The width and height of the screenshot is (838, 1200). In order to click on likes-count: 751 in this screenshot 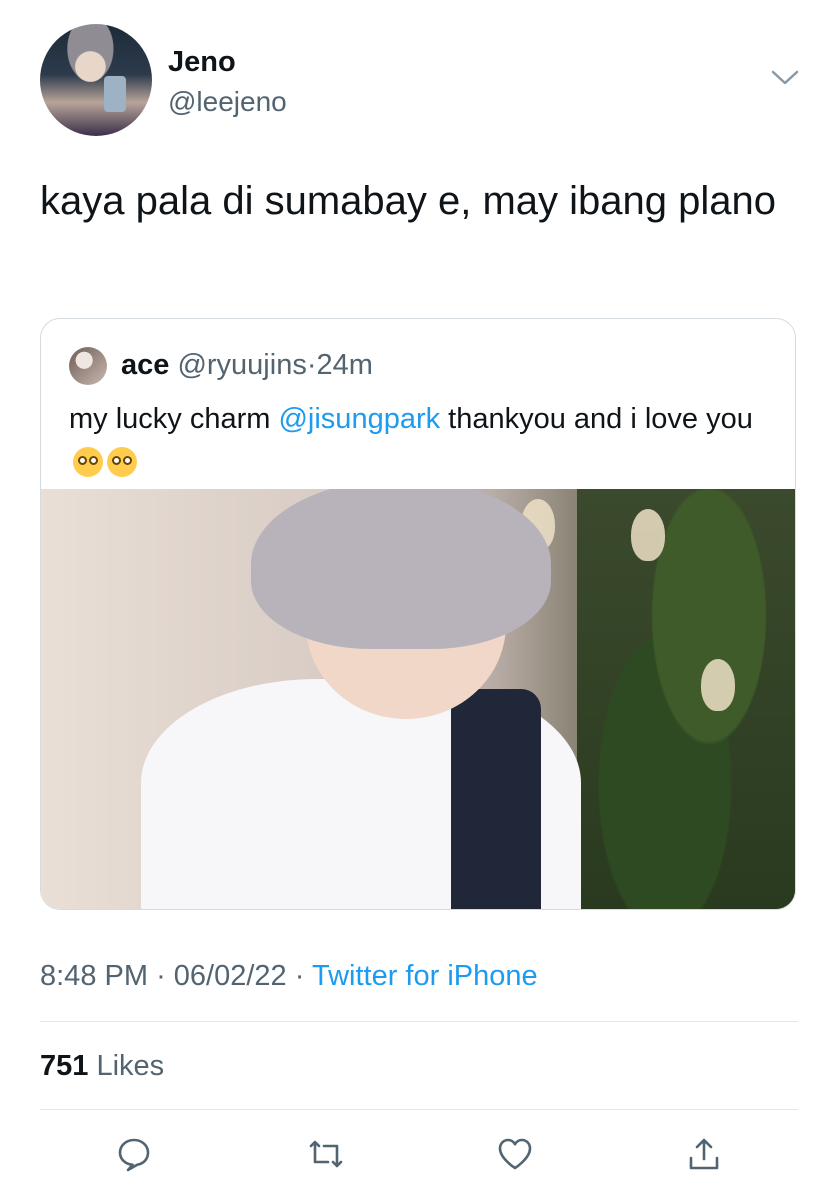, I will do `click(64, 1066)`.